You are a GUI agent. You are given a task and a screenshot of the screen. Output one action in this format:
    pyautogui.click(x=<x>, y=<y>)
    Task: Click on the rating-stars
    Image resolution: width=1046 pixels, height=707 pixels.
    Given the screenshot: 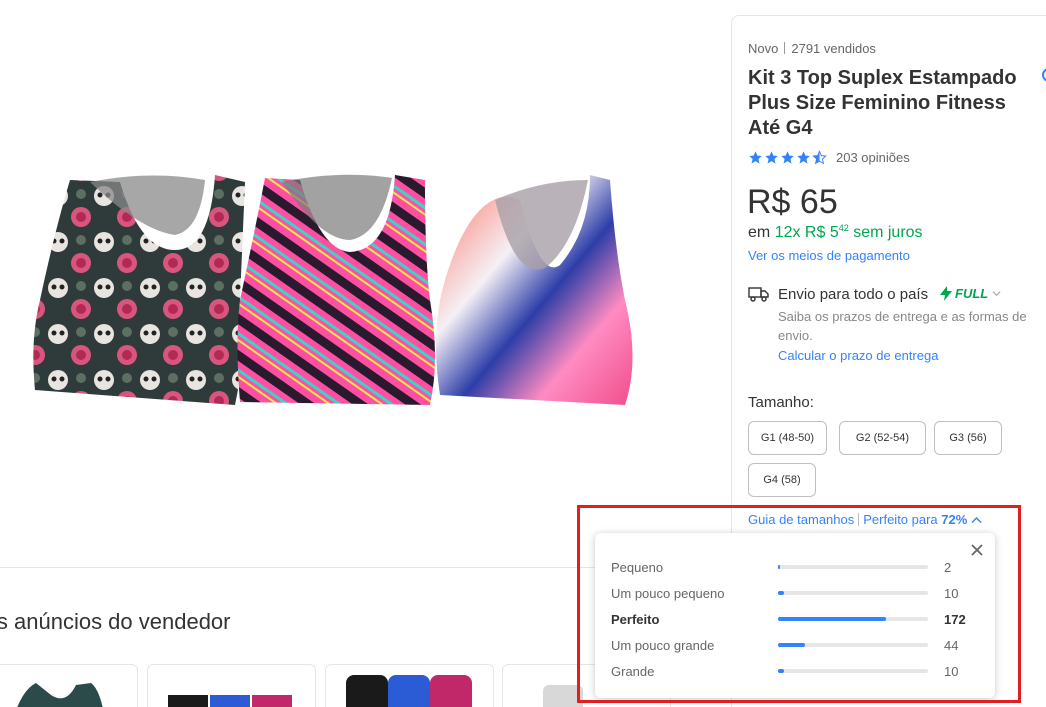 What is the action you would take?
    pyautogui.click(x=787, y=157)
    